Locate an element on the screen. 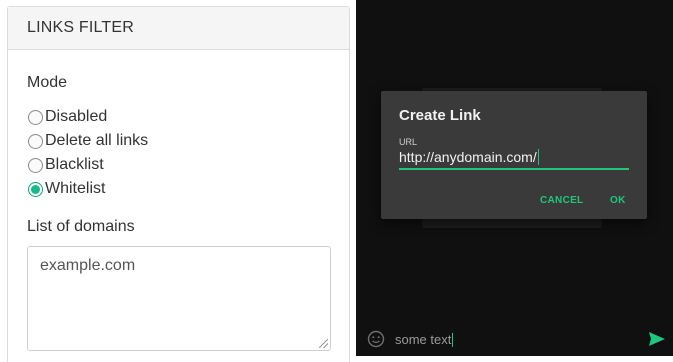 The width and height of the screenshot is (673, 362). domains-textarea: example.com is located at coordinates (179, 298).